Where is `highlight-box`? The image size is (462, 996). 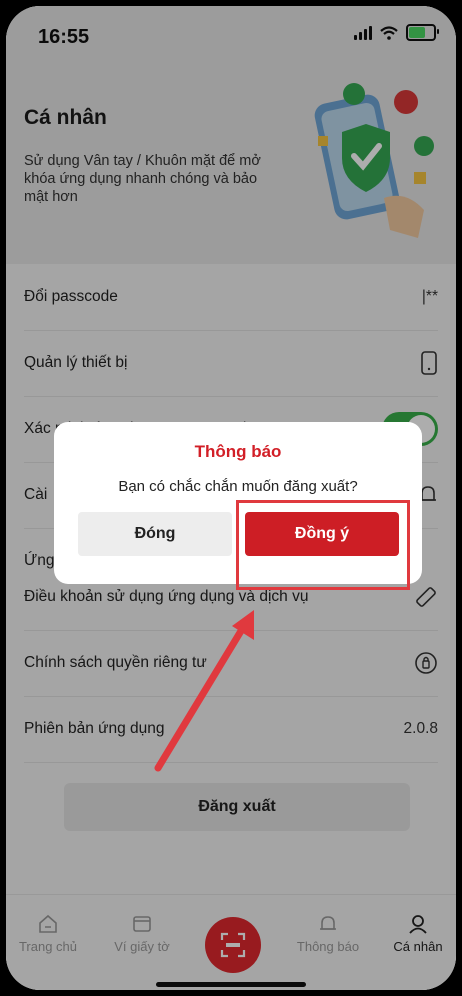
highlight-box is located at coordinates (323, 545).